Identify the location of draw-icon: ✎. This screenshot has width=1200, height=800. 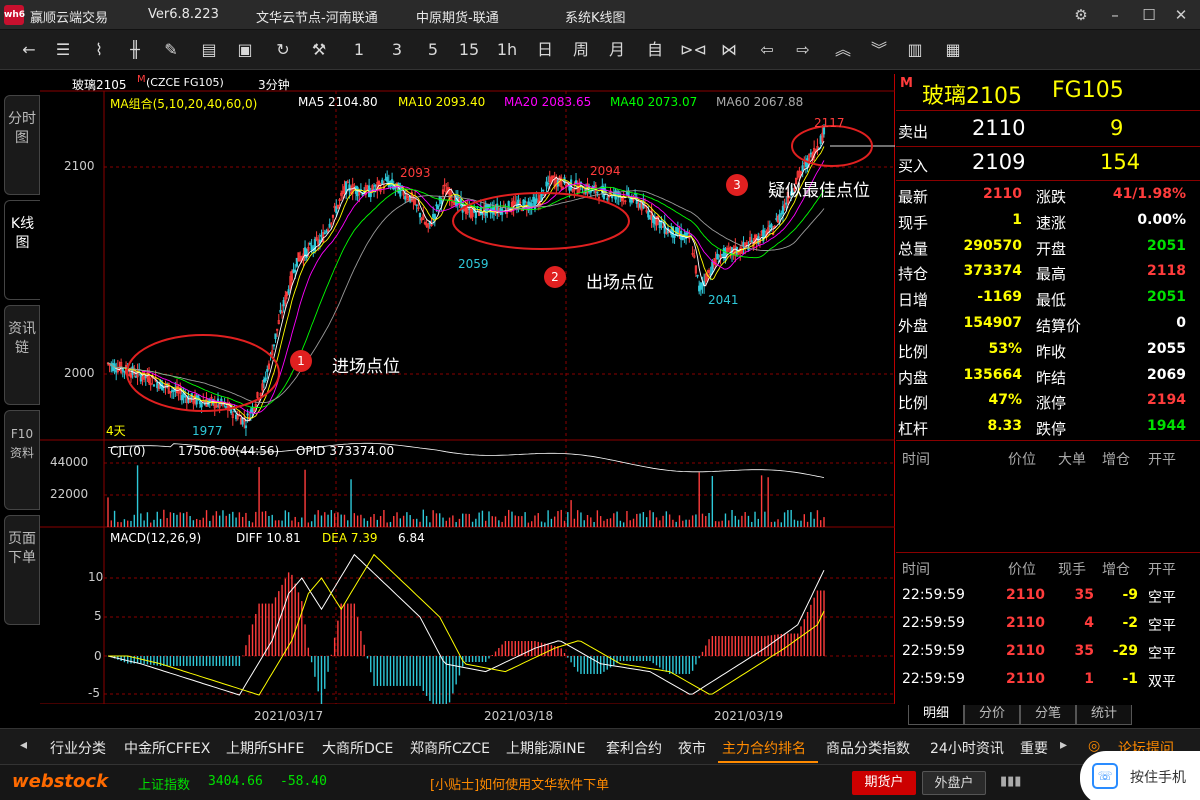
(171, 50).